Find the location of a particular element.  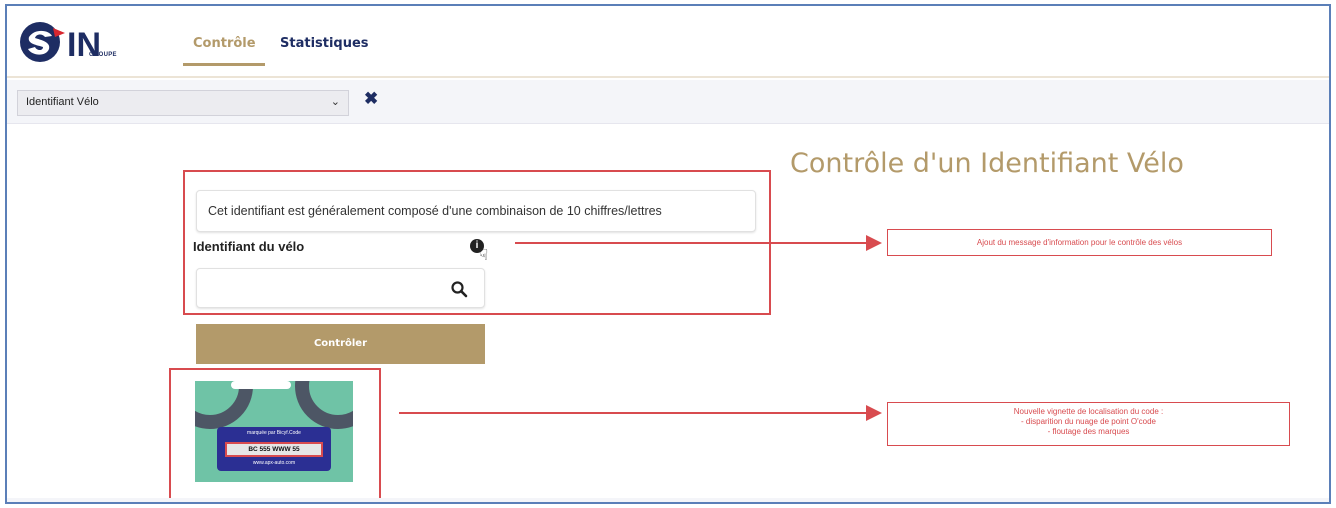

note-line: - floutage des marques is located at coordinates (1088, 431).